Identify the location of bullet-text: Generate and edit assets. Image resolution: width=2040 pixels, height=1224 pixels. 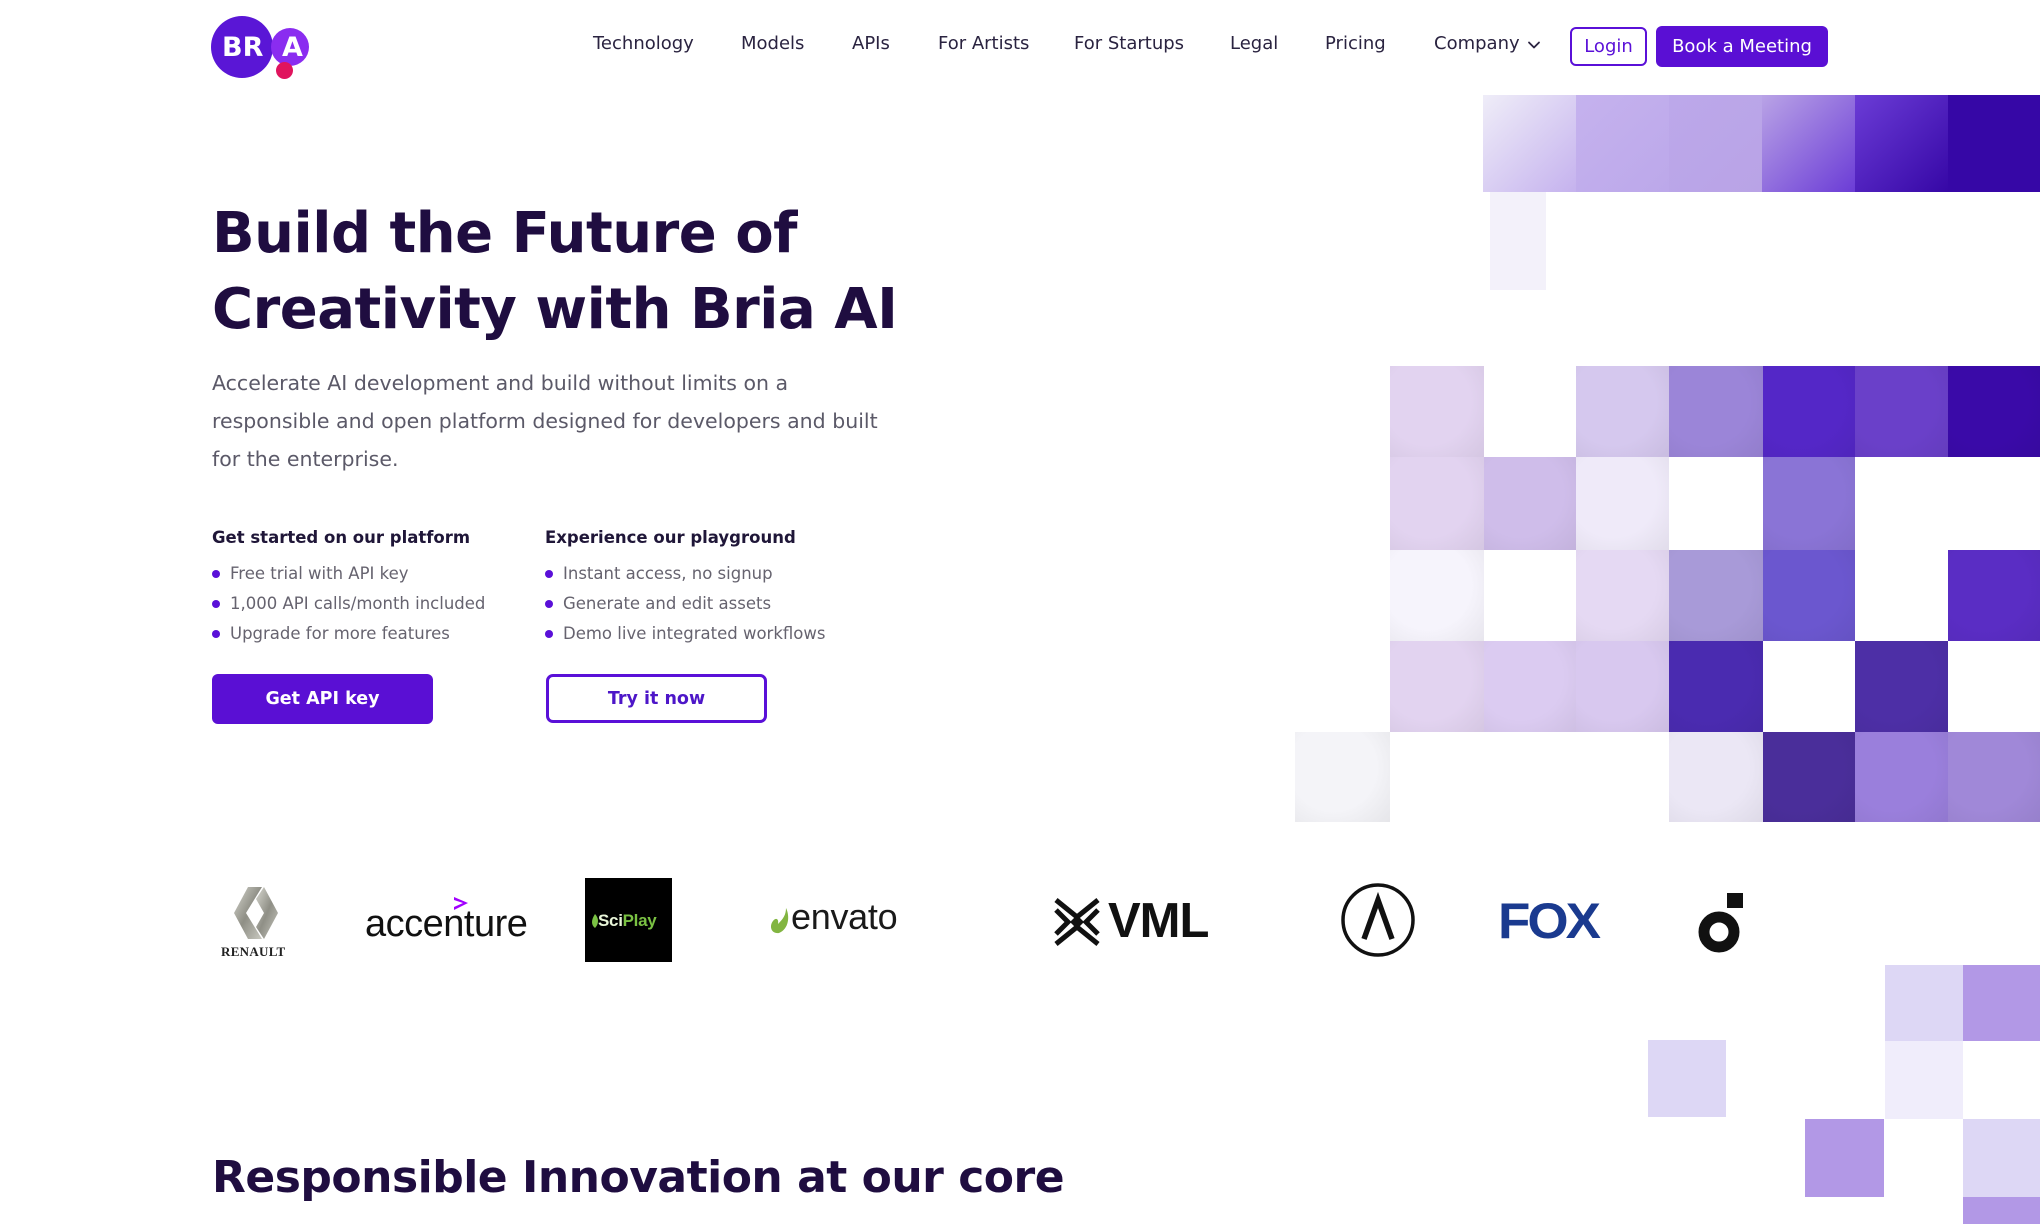
(667, 603).